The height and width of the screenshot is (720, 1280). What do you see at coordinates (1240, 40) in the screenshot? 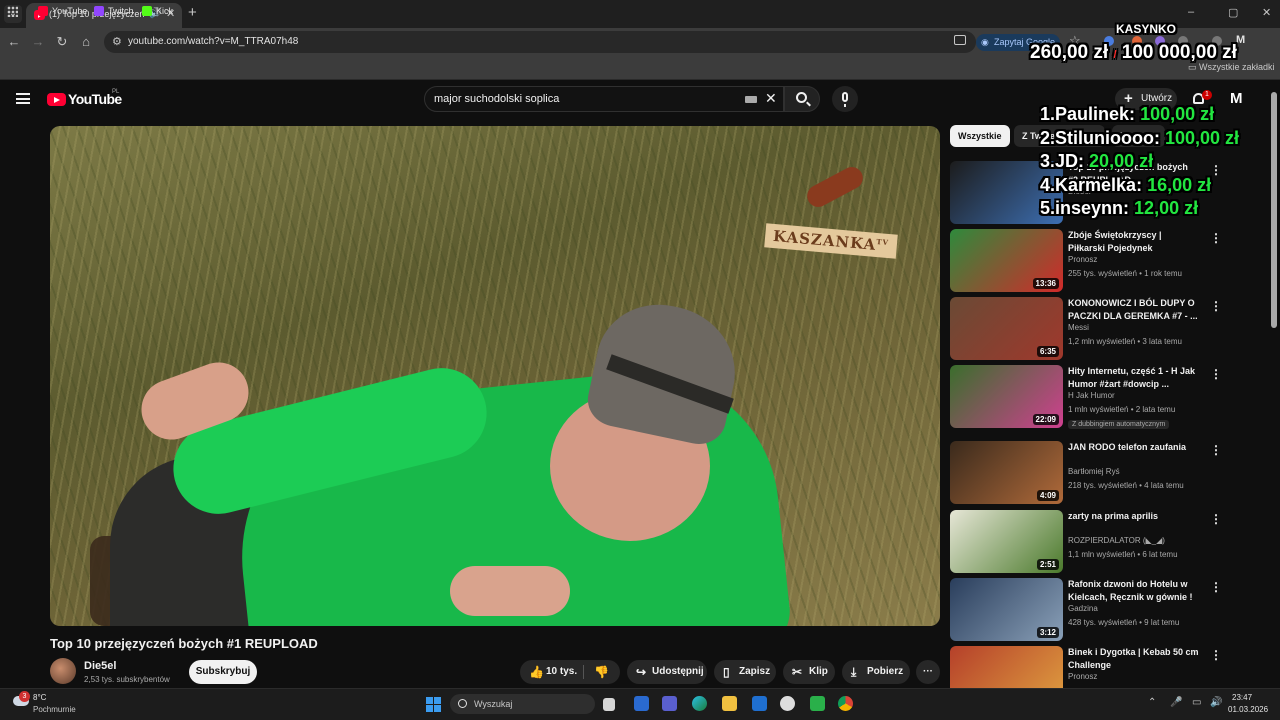
I see `profile-avatar: M` at bounding box center [1240, 40].